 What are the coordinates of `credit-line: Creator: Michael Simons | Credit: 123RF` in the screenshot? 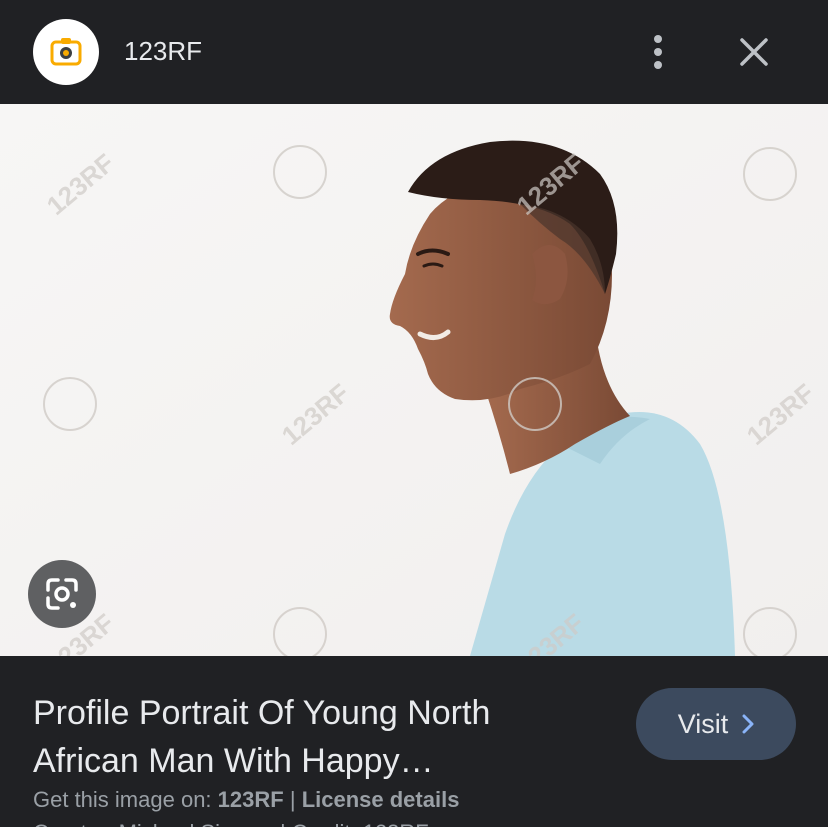 It's located at (231, 822).